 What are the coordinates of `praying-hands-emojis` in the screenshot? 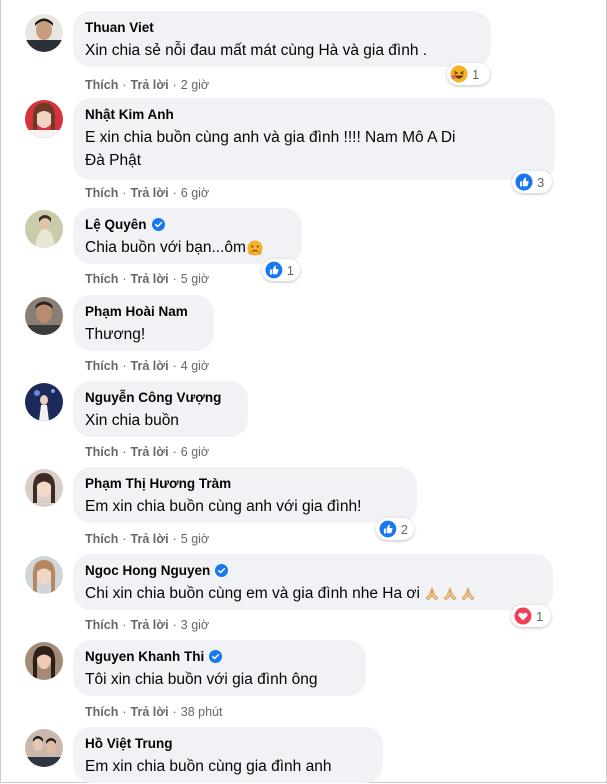 It's located at (450, 594).